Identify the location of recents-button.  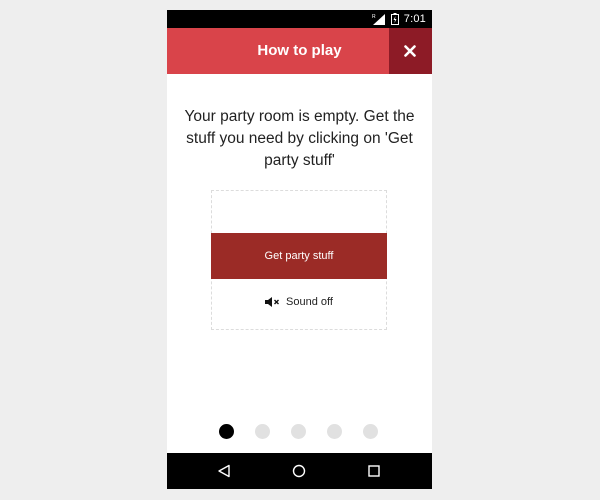
(374, 471).